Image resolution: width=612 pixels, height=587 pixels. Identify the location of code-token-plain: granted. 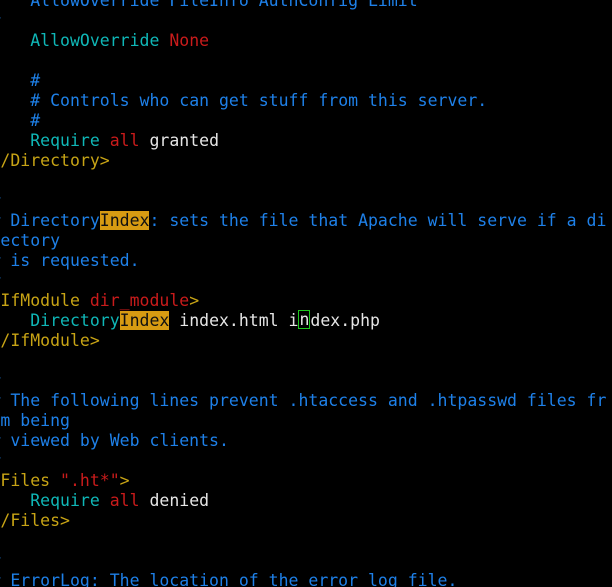
(184, 140).